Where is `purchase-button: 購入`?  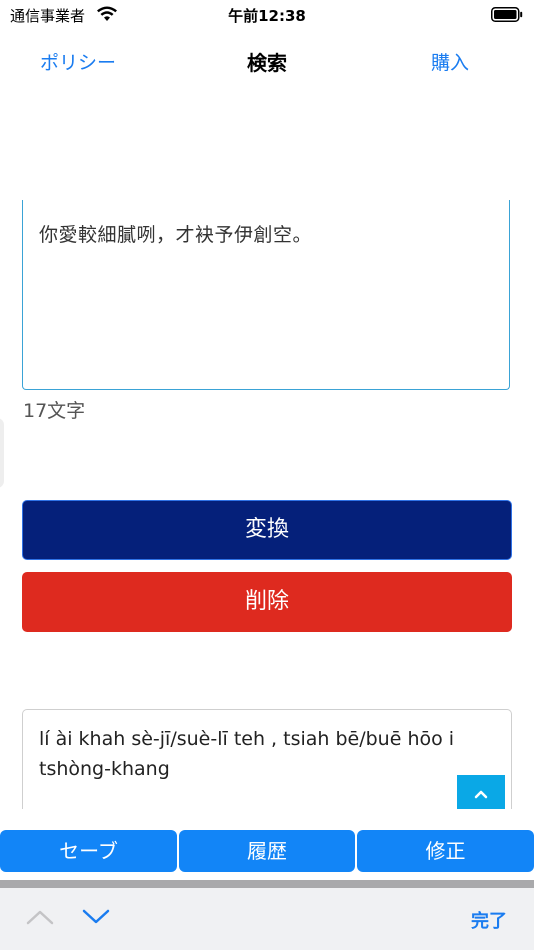
purchase-button: 購入 is located at coordinates (450, 61).